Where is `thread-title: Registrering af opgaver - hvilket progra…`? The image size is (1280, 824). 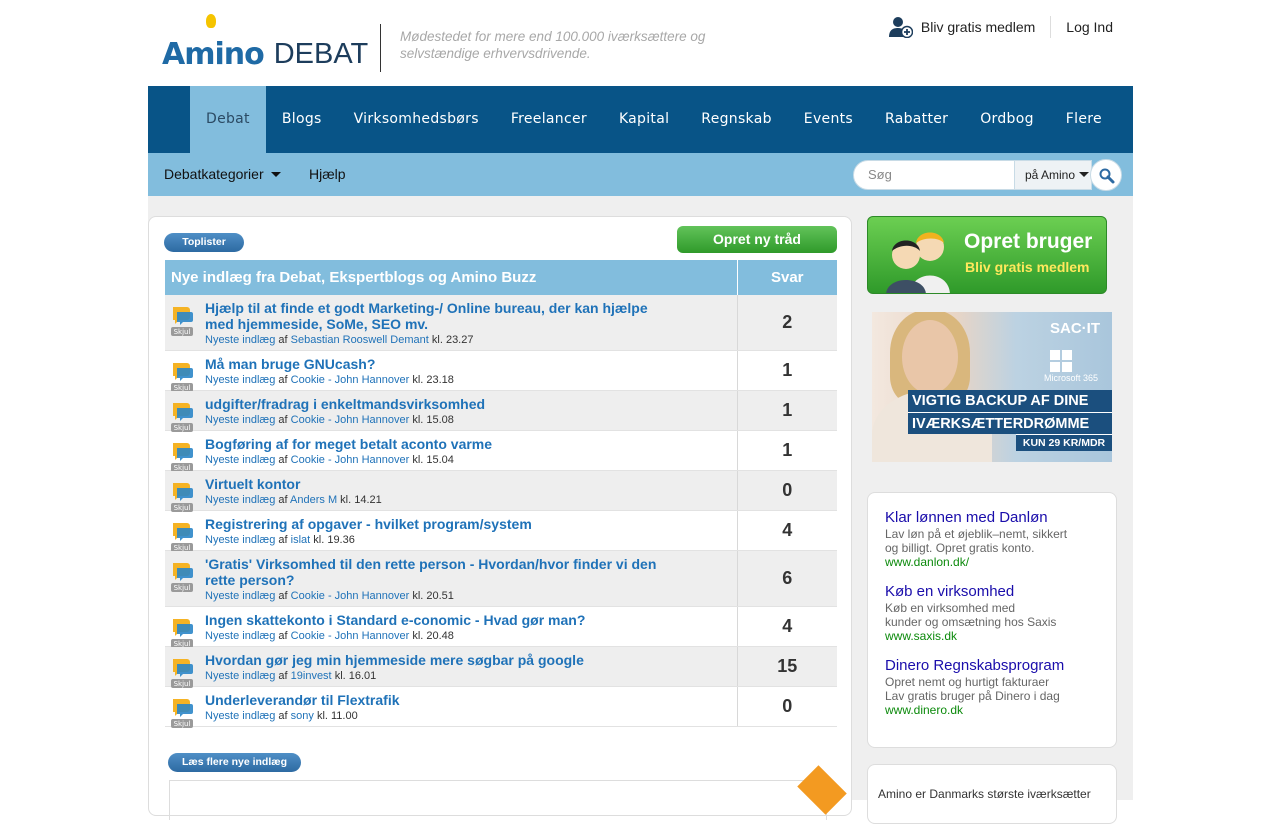 thread-title: Registrering af opgaver - hvilket progra… is located at coordinates (440, 524).